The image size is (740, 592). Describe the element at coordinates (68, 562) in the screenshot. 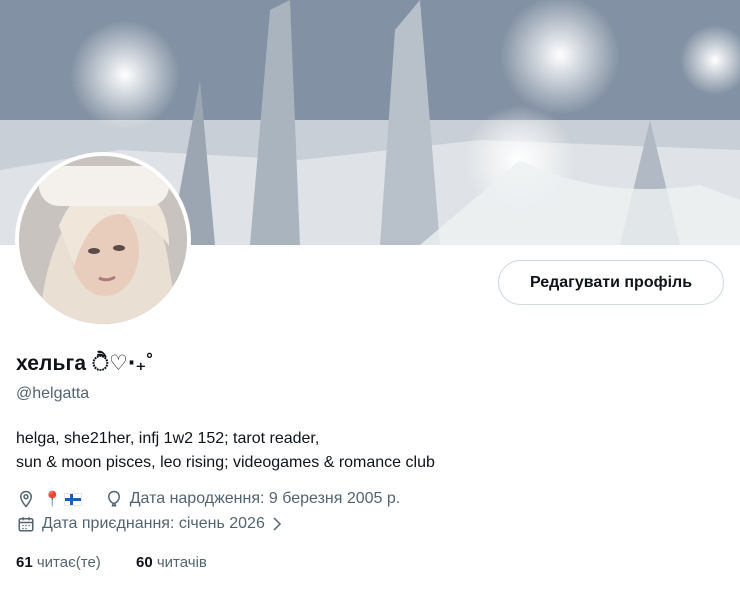

I see `following-label: читає(те)` at that location.